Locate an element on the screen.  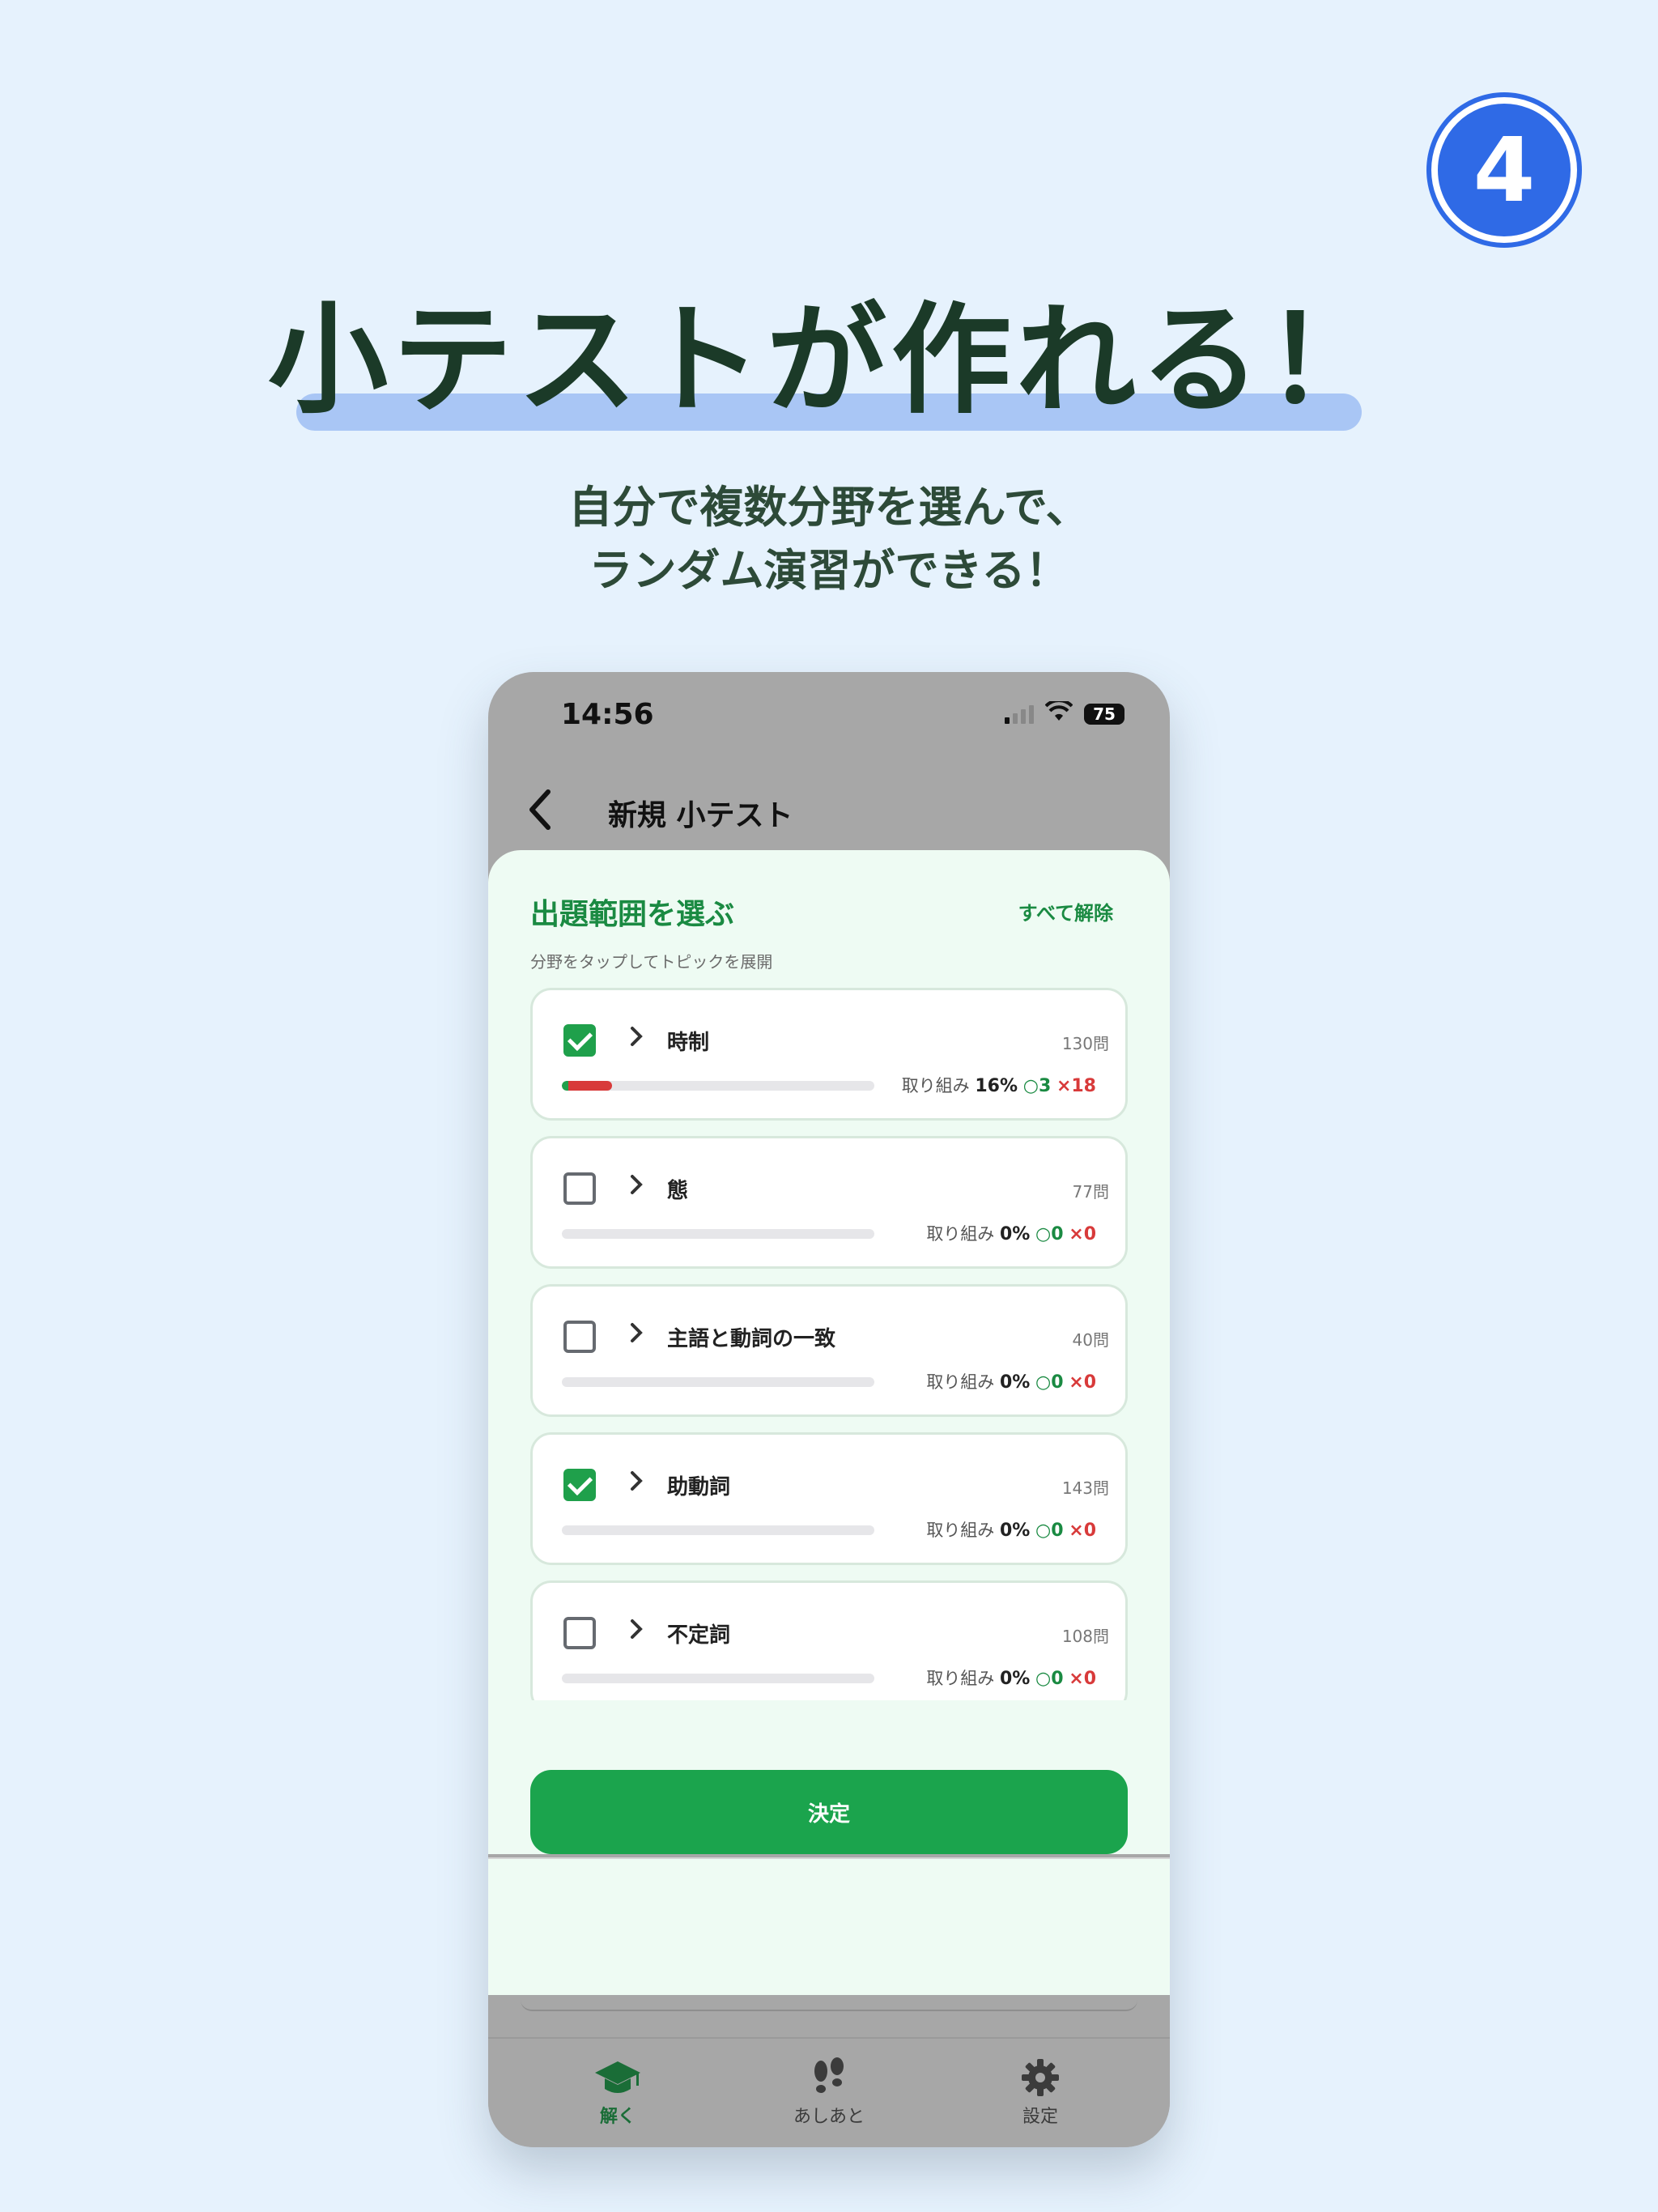
clear-all-button: すべて解除 is located at coordinates (1065, 911).